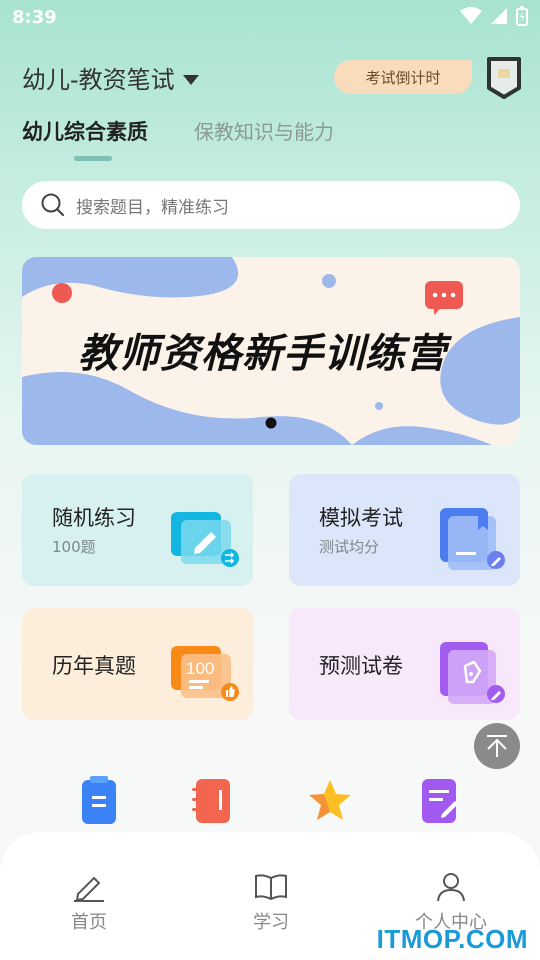 The image size is (540, 960). I want to click on tab-care-teaching-knowledge: 保教知识与能力, so click(264, 130).